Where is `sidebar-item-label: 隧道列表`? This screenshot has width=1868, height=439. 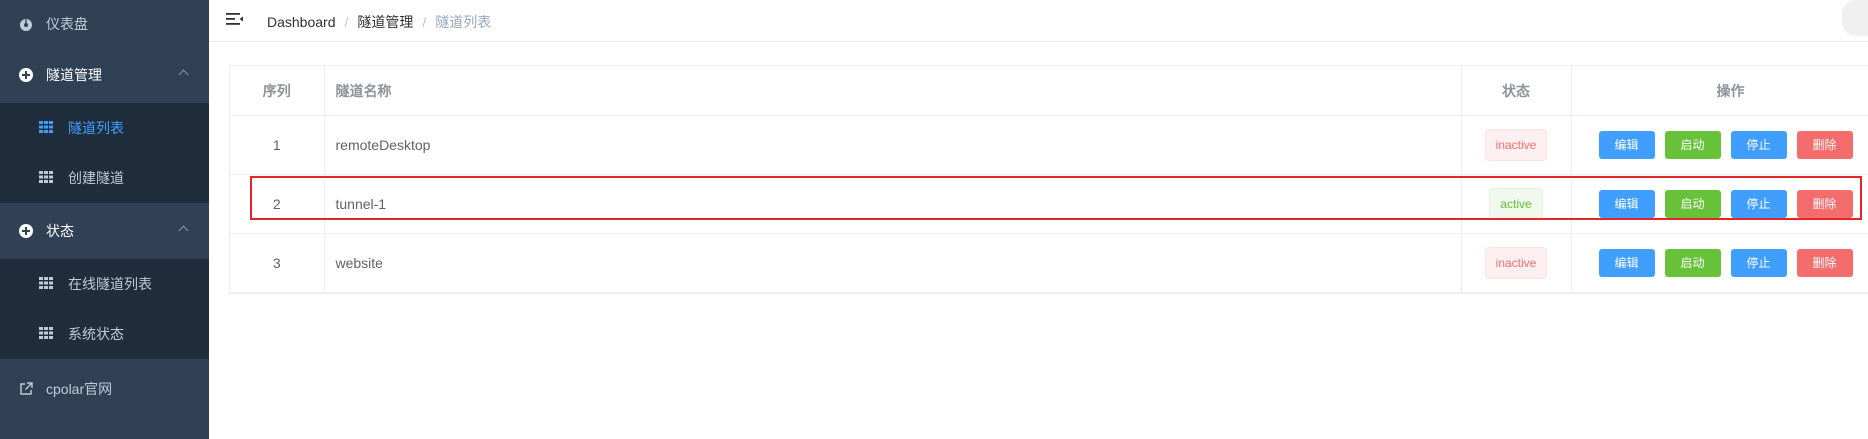 sidebar-item-label: 隧道列表 is located at coordinates (96, 128).